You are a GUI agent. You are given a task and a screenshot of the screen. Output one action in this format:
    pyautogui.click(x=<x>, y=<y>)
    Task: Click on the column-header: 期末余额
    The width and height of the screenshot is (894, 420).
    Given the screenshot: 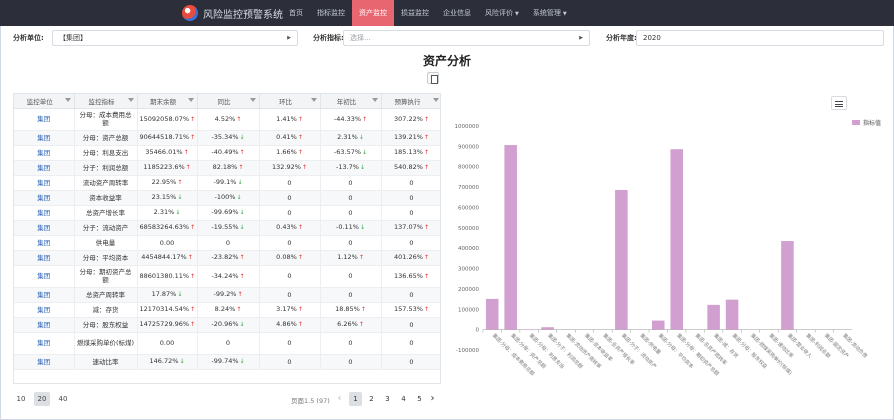 What is the action you would take?
    pyautogui.click(x=167, y=101)
    